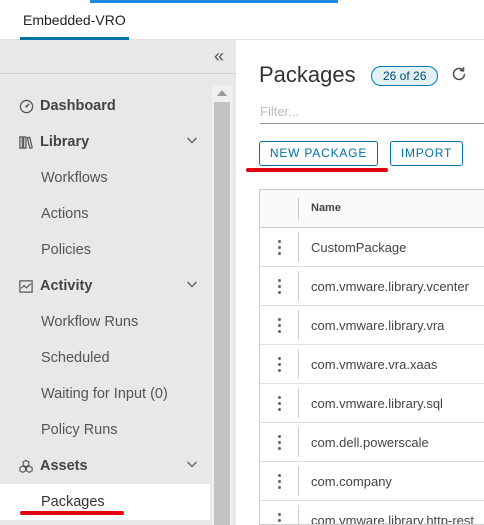  Describe the element at coordinates (105, 286) in the screenshot. I see `sidebar-item-activity: Activity` at that location.